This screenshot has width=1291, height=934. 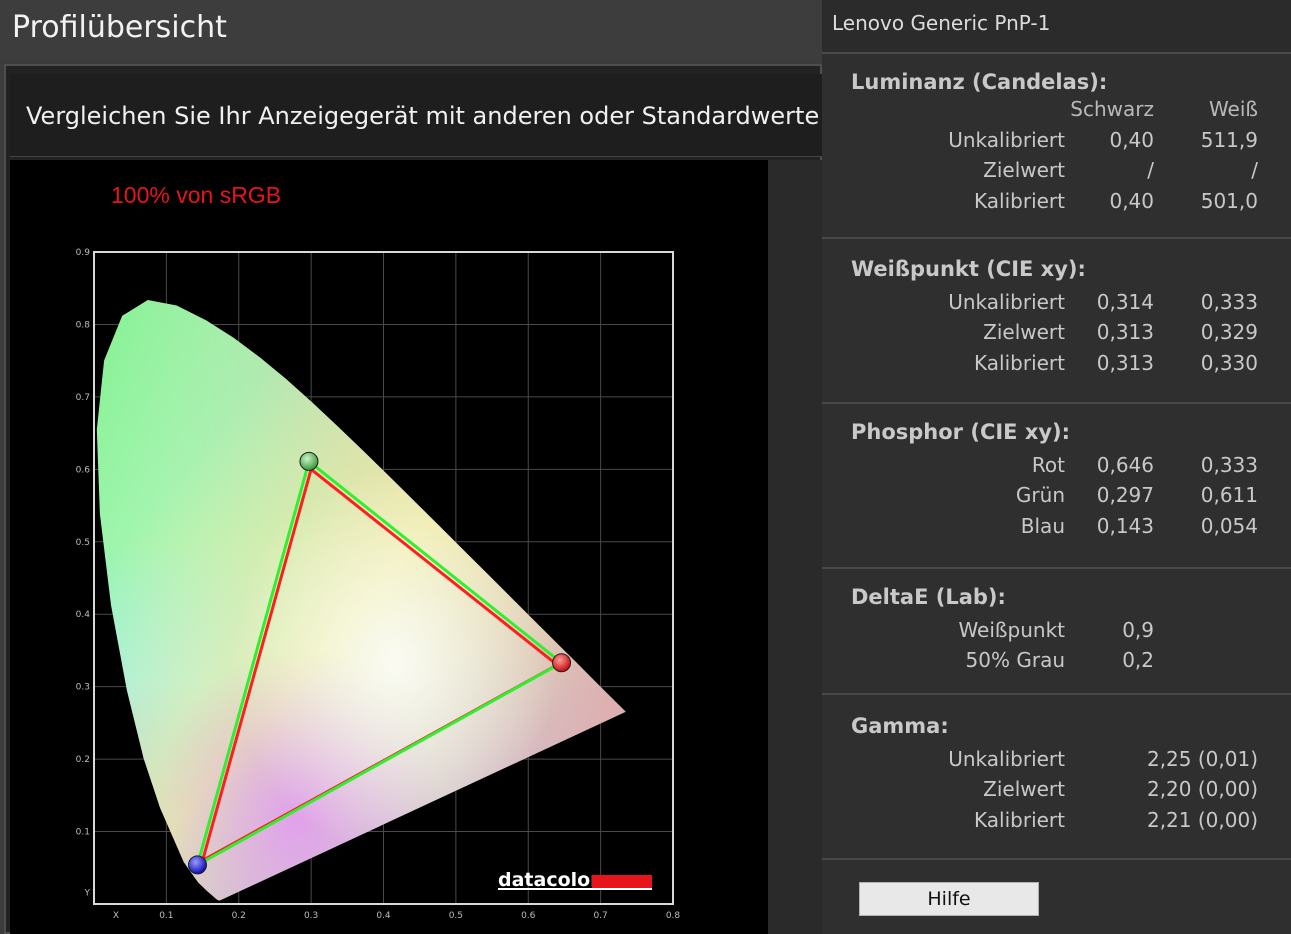 What do you see at coordinates (528, 916) in the screenshot?
I see `x-tick-label: 0.6` at bounding box center [528, 916].